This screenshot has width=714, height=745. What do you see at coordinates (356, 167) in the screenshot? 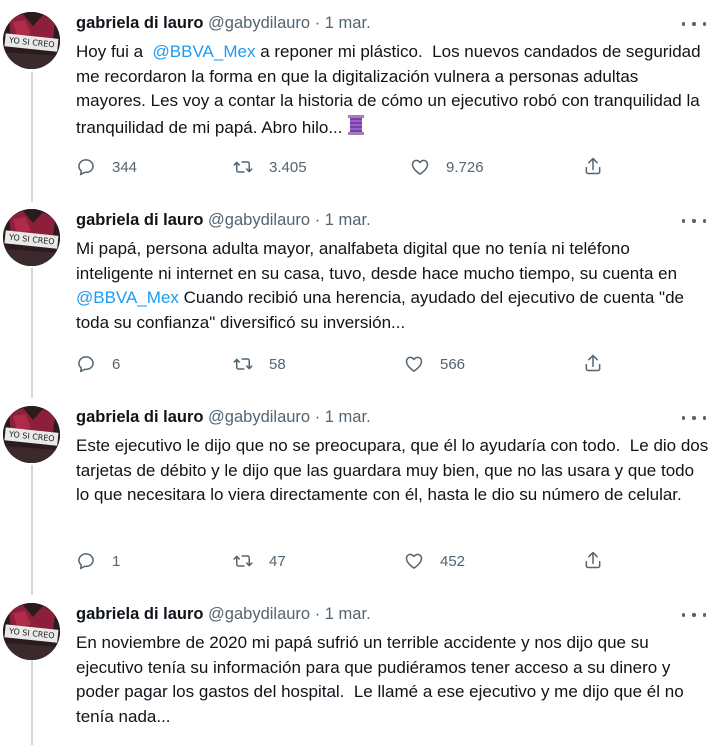
I see `tweet-actions: 344 3.405 9.726` at bounding box center [356, 167].